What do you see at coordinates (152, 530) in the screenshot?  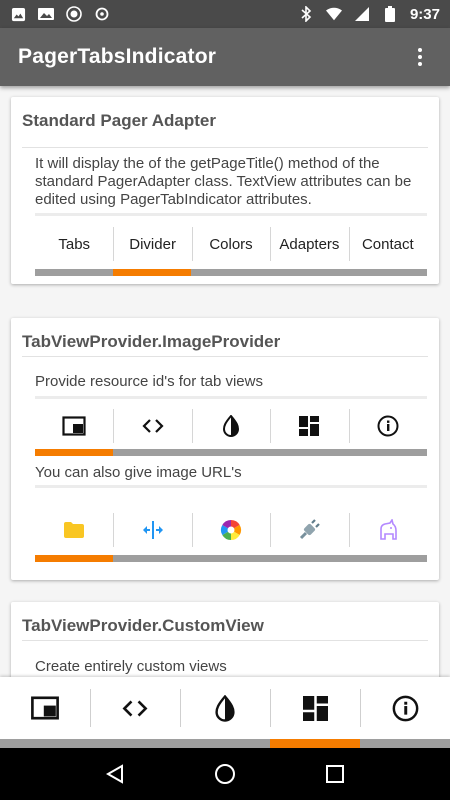 I see `resize-icon` at bounding box center [152, 530].